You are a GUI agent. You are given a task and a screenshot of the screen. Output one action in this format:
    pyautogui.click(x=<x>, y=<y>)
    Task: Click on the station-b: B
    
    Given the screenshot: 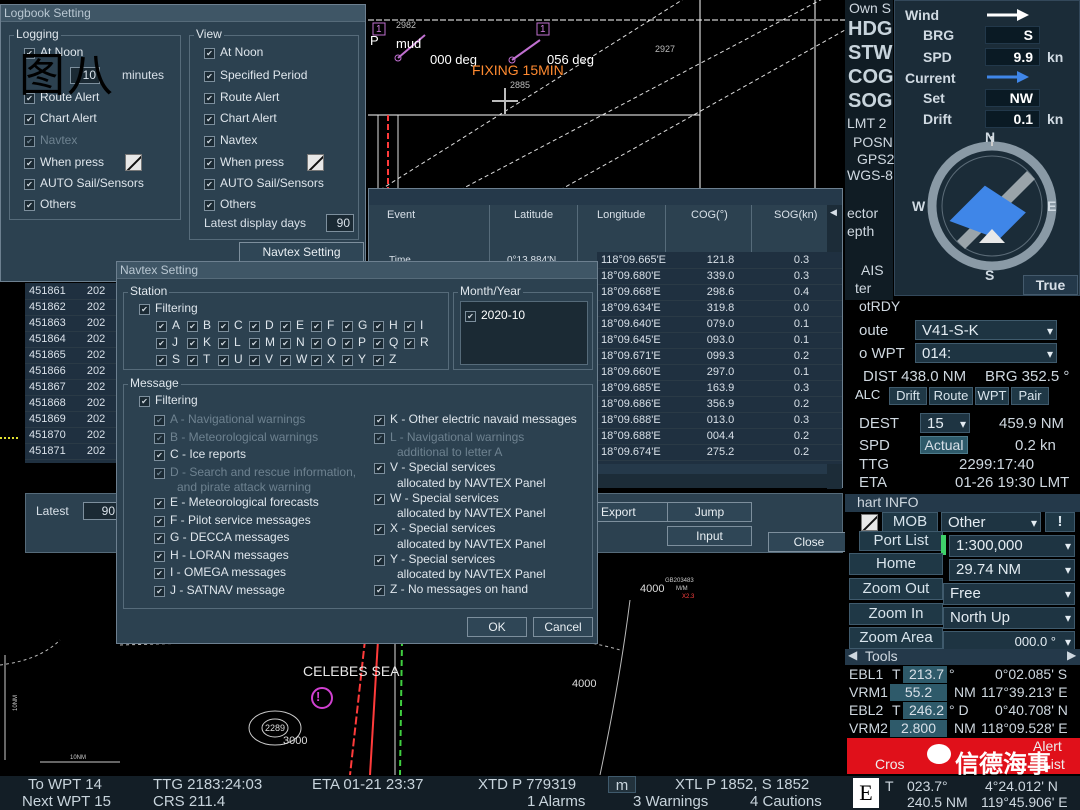 What is the action you would take?
    pyautogui.click(x=199, y=325)
    